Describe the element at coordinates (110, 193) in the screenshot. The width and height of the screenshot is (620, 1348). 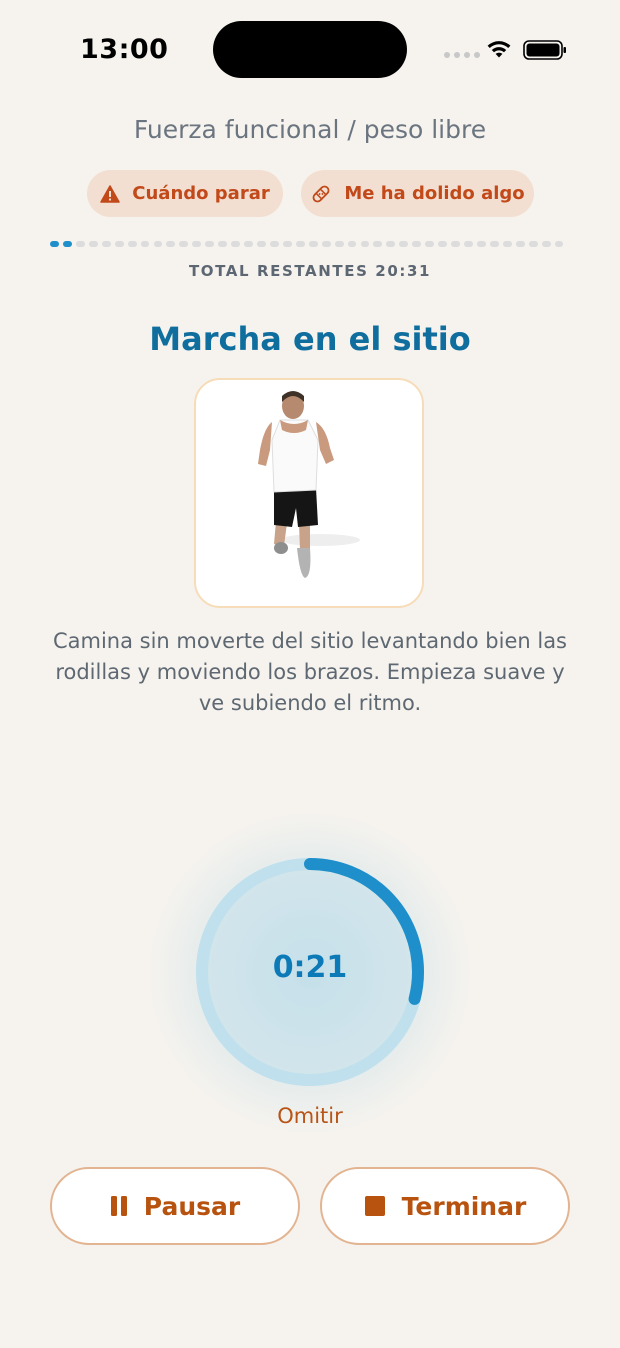
I see `warning-triangle-icon` at that location.